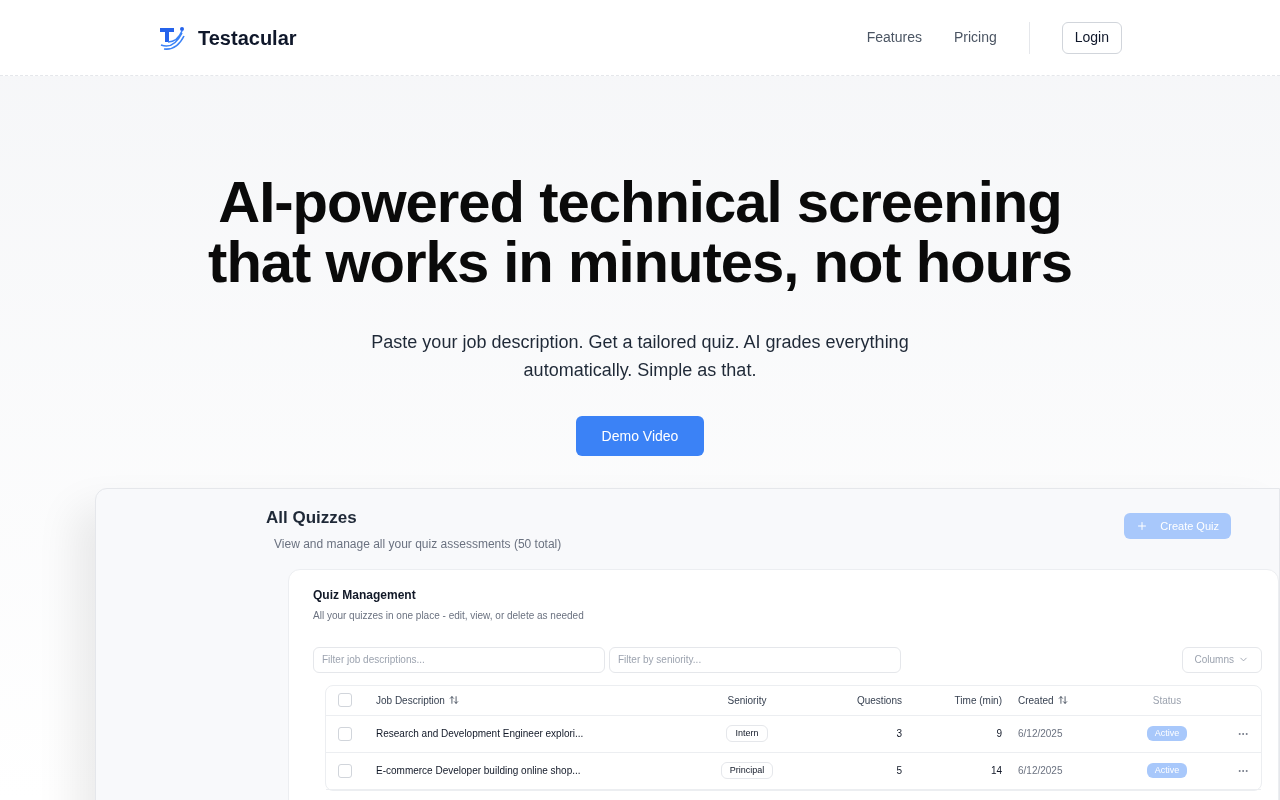 This screenshot has height=800, width=1280. What do you see at coordinates (999, 733) in the screenshot?
I see `table-cell: 9` at bounding box center [999, 733].